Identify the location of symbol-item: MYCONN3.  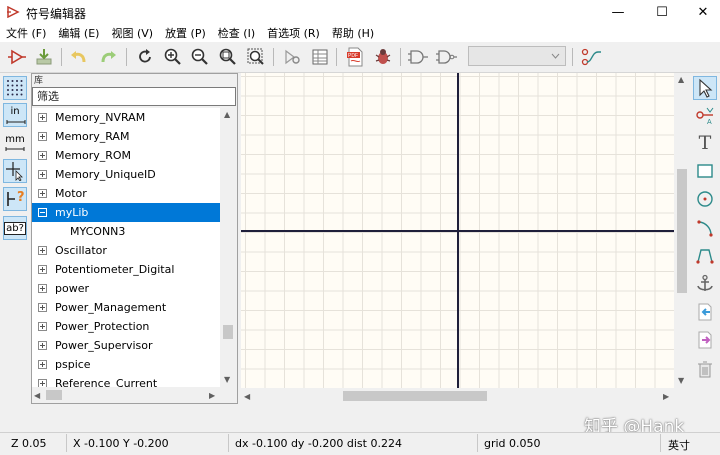
(126, 231).